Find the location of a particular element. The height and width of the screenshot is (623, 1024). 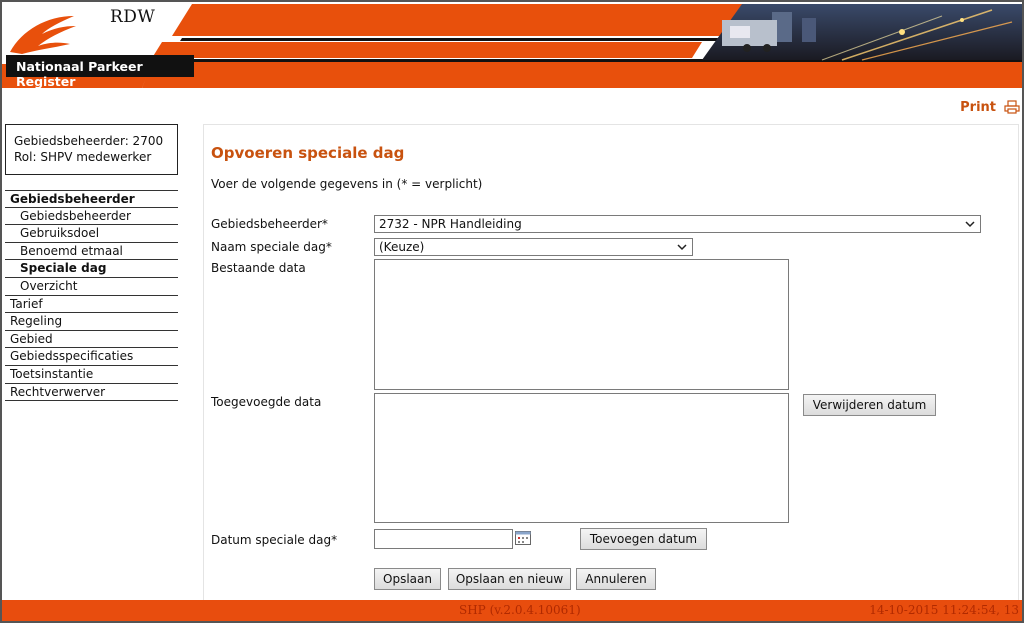

nav-item-rechtverwerver: Rechtverwerver is located at coordinates (91, 393).